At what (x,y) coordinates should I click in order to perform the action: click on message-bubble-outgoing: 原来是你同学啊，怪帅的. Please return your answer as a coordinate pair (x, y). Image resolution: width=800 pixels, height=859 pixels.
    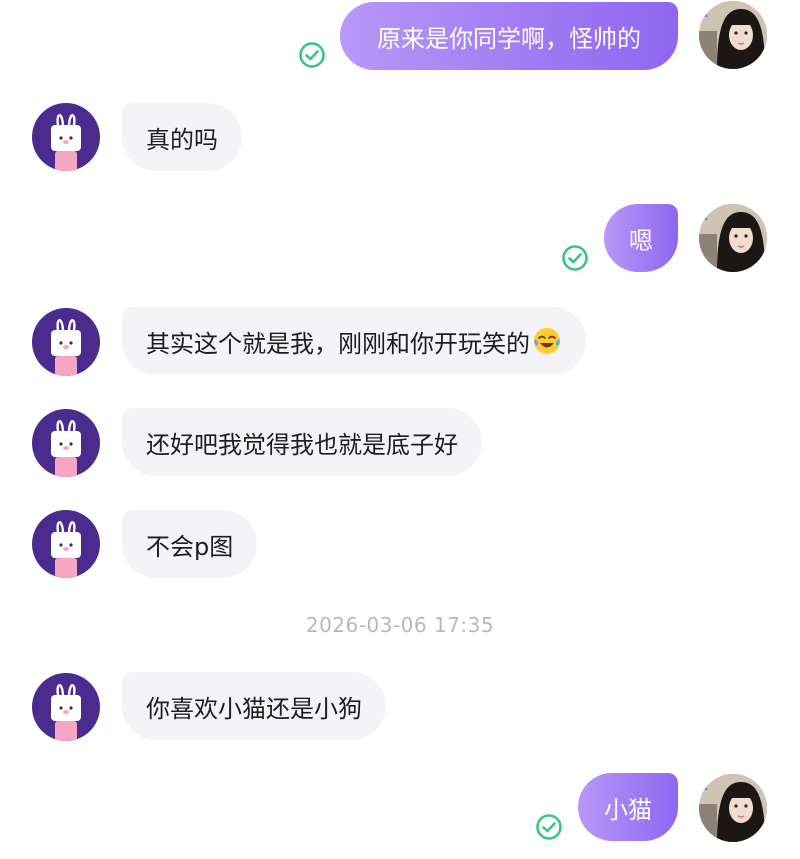
    Looking at the image, I should click on (509, 36).